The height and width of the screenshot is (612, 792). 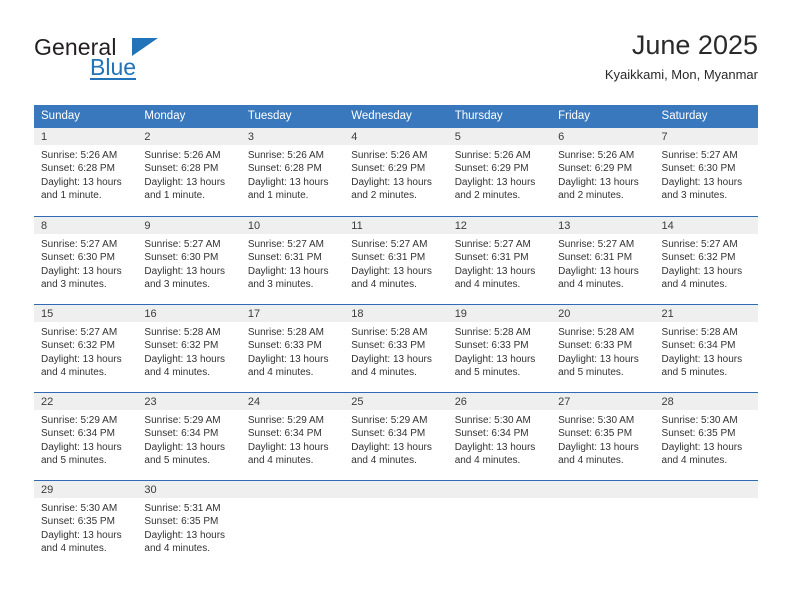 What do you see at coordinates (603, 313) in the screenshot?
I see `day-number: 20` at bounding box center [603, 313].